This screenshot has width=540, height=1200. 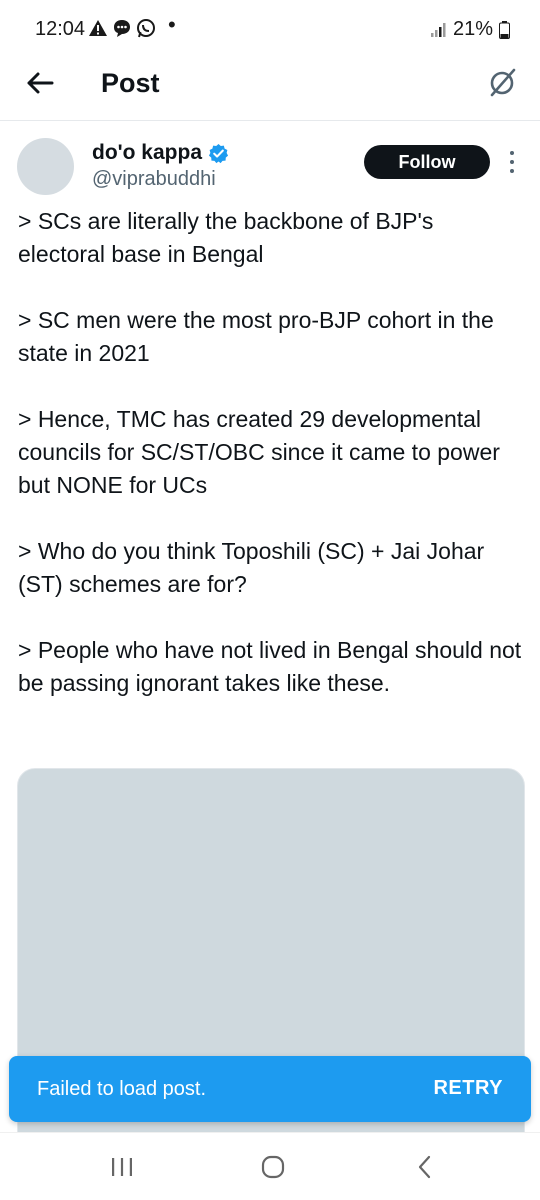 I want to click on arrow-left-icon, so click(x=40, y=83).